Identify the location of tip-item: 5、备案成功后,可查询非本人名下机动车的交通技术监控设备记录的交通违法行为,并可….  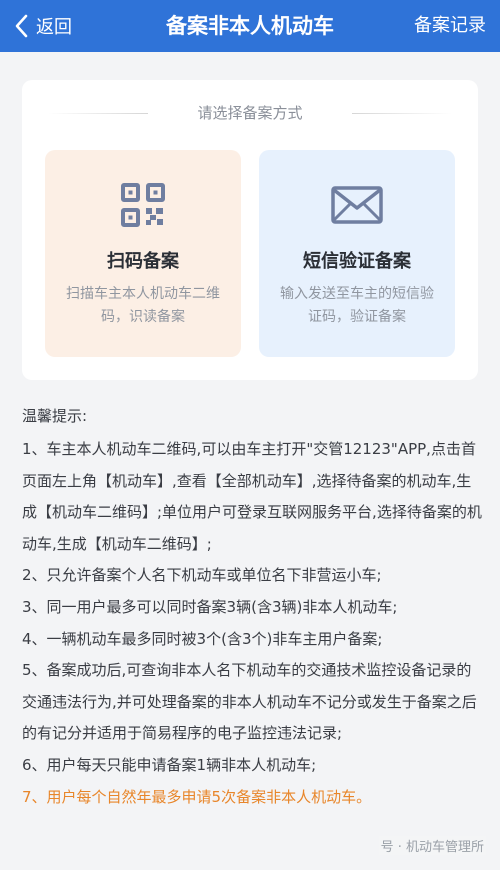
(249, 702).